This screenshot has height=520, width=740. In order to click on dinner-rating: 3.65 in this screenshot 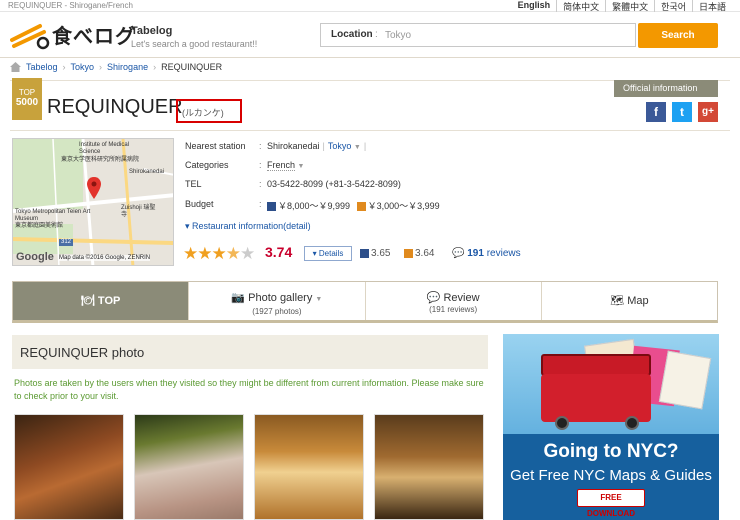, I will do `click(375, 253)`.